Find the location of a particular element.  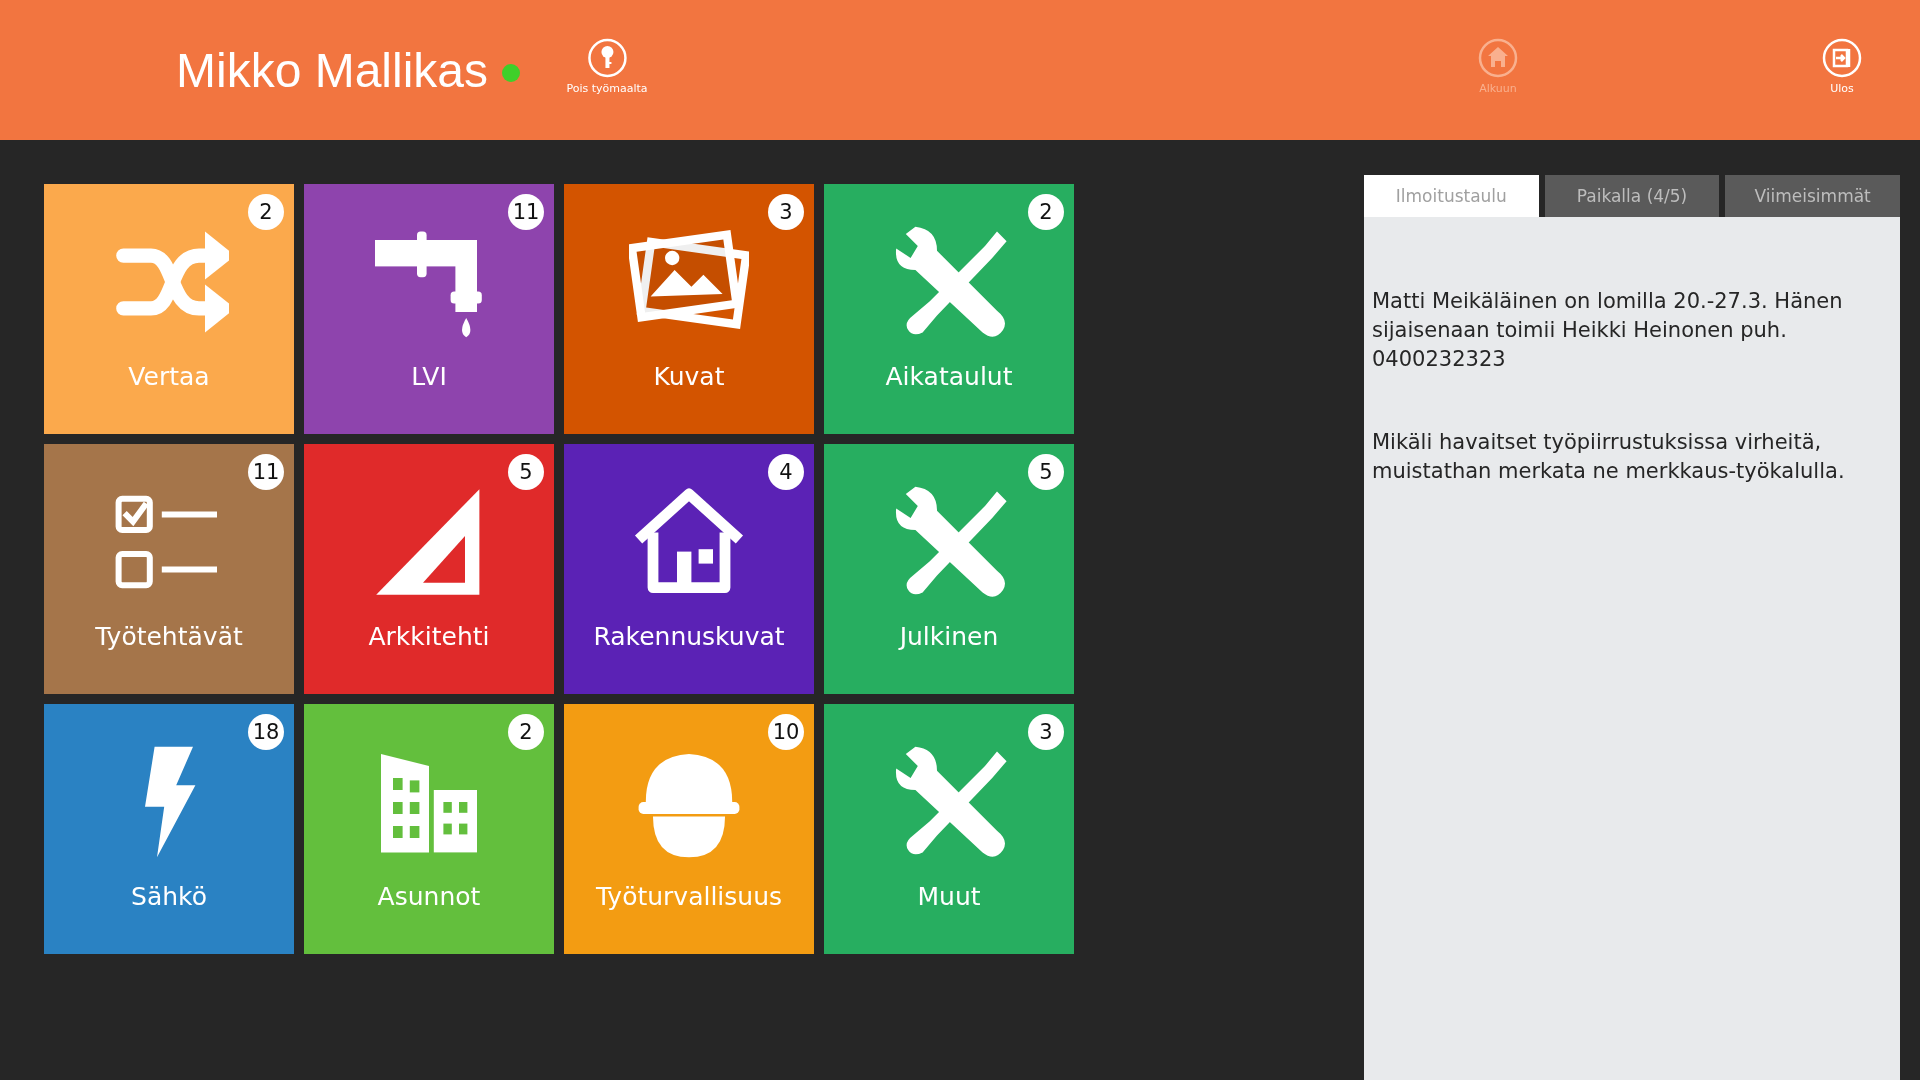

checklist-icon is located at coordinates (166, 542).